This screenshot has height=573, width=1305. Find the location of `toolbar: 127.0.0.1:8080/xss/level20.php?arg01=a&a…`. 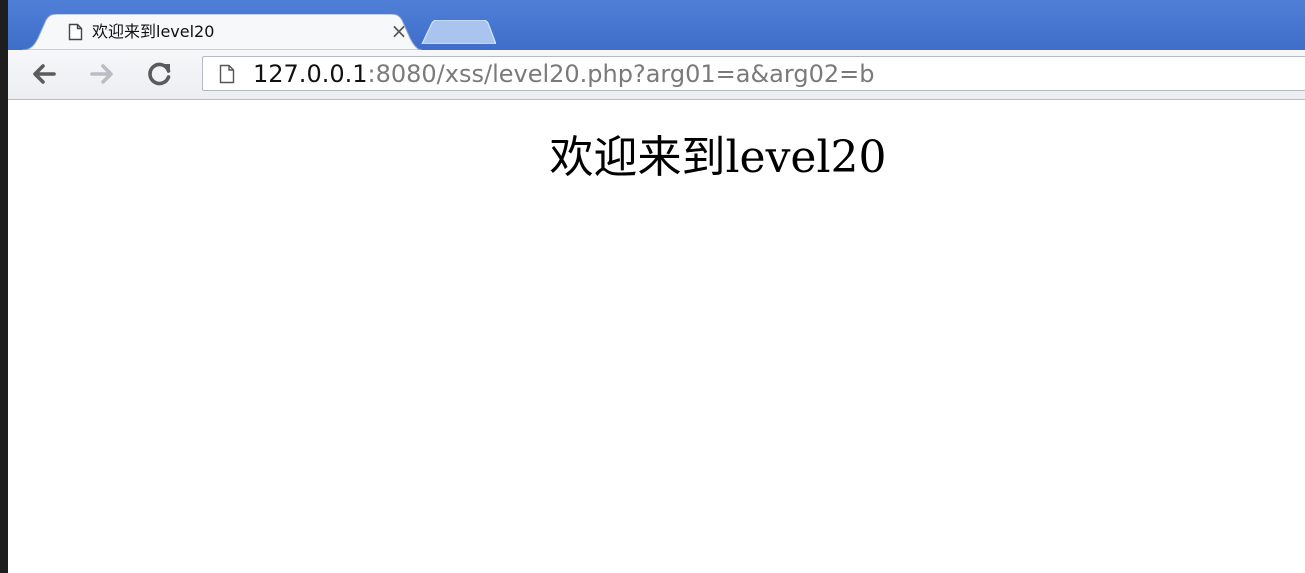

toolbar: 127.0.0.1:8080/xss/level20.php?arg01=a&a… is located at coordinates (656, 75).